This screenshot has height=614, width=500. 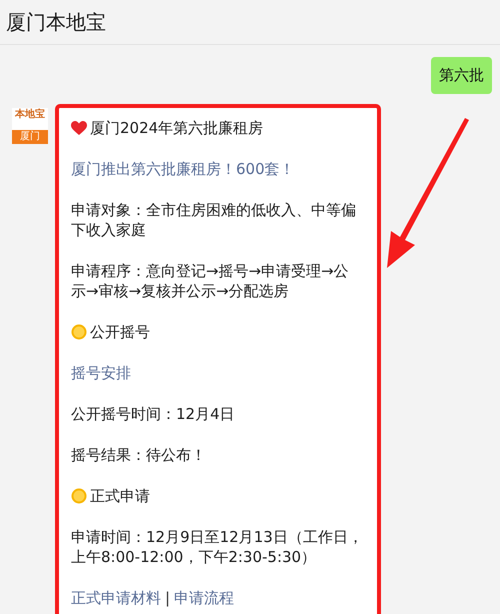 What do you see at coordinates (120, 332) in the screenshot?
I see `section-heading: 公开摇号` at bounding box center [120, 332].